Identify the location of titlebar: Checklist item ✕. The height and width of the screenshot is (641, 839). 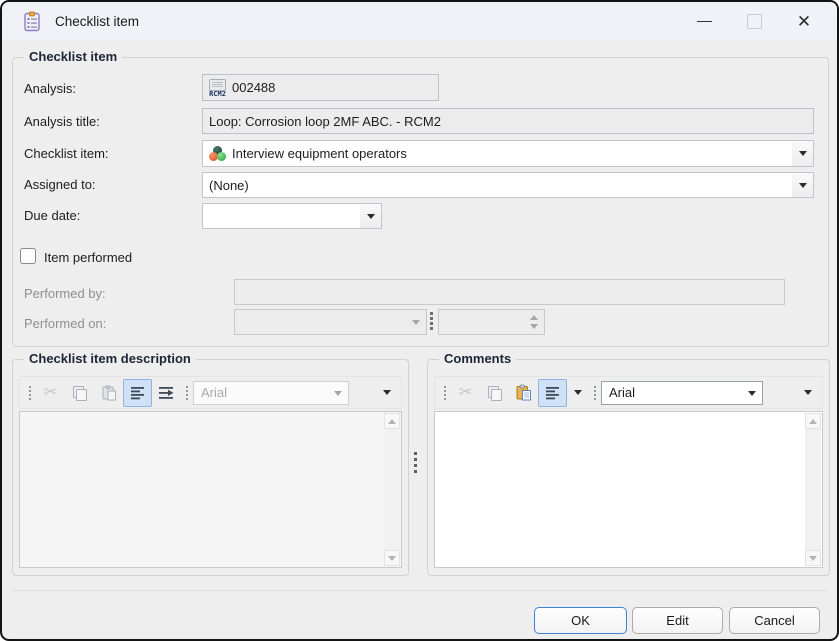
(419, 21).